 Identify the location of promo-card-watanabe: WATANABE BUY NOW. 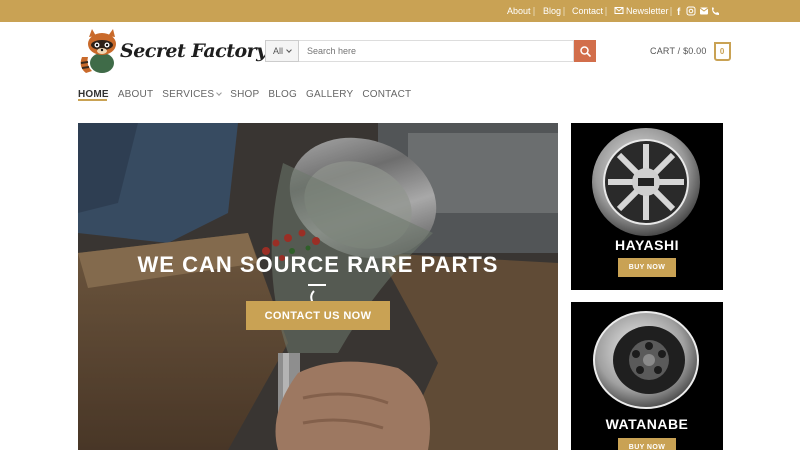
(647, 376).